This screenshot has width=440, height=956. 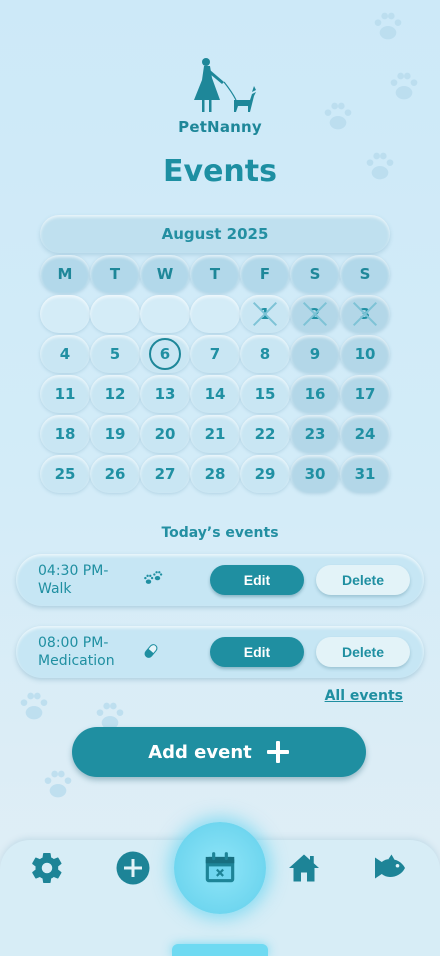 What do you see at coordinates (200, 752) in the screenshot?
I see `add-event-label: Add event` at bounding box center [200, 752].